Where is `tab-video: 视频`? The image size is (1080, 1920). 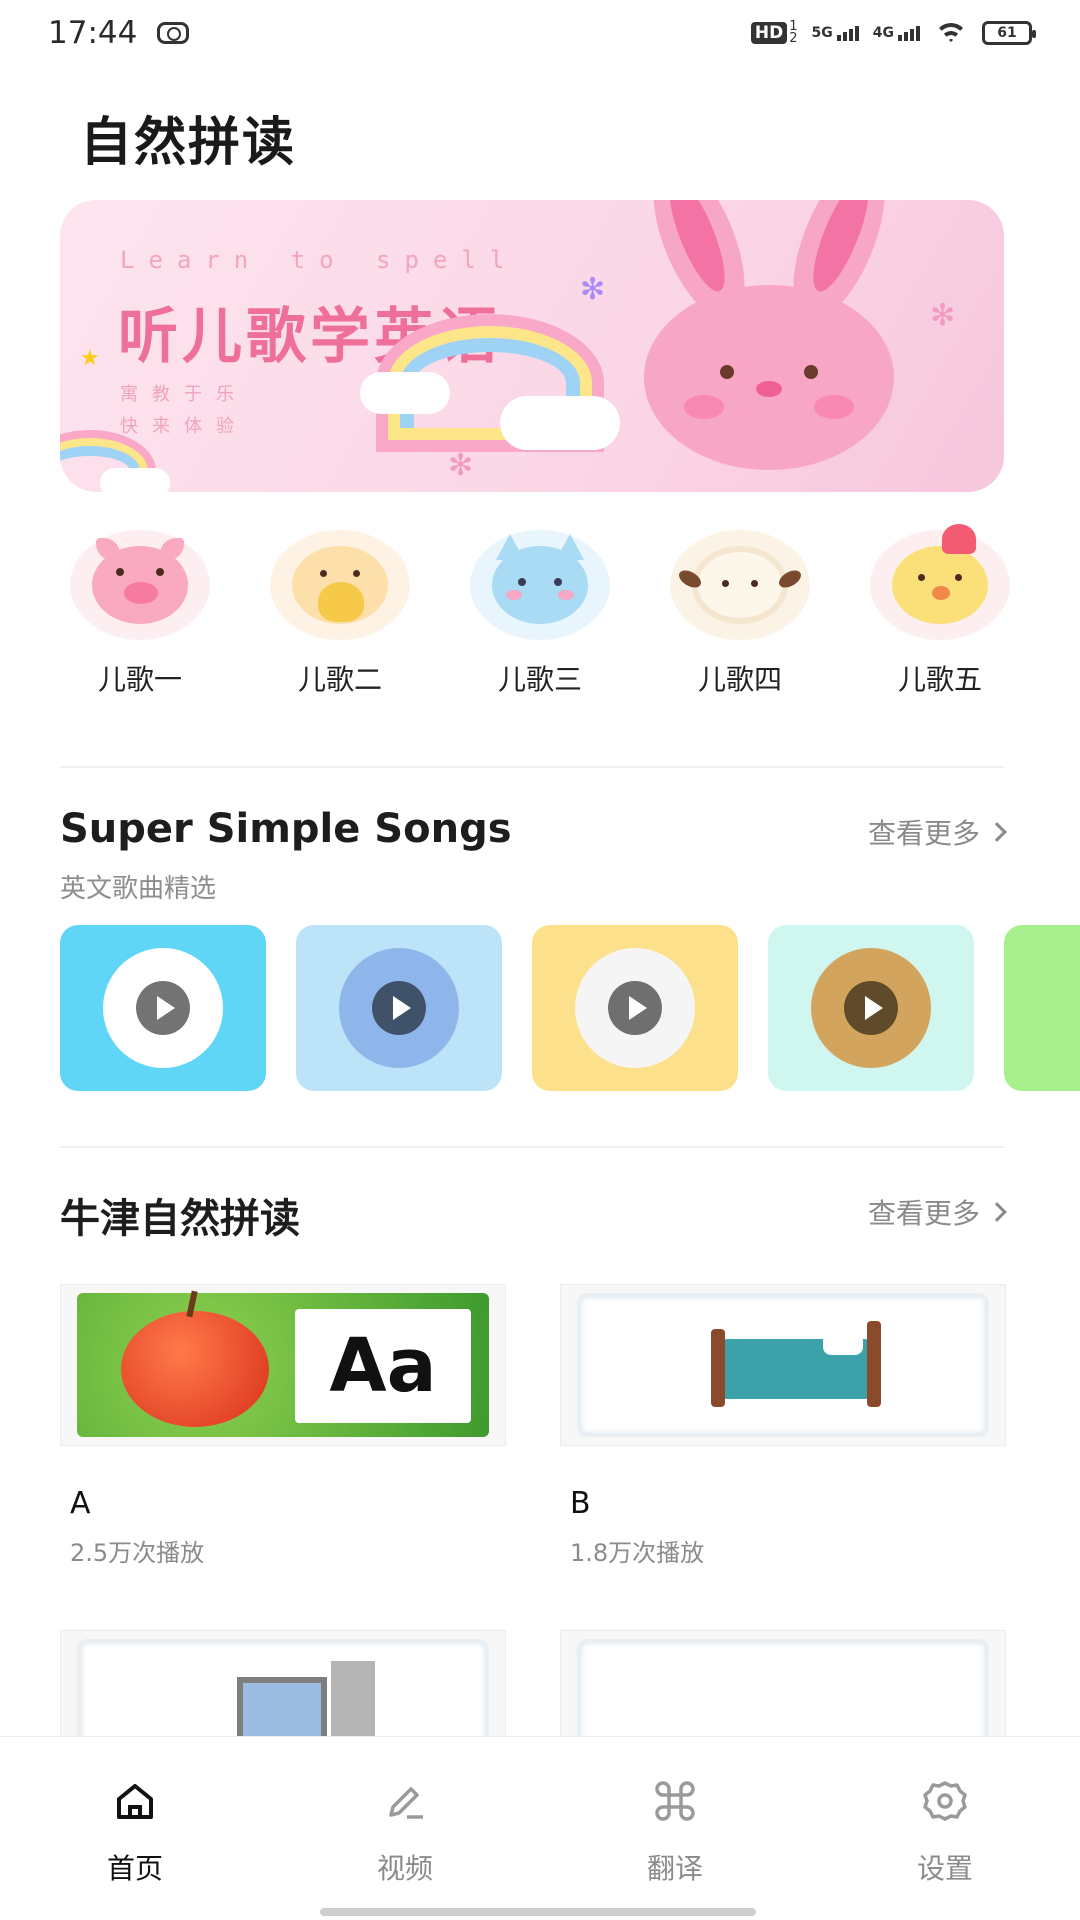
tab-video: 视频 is located at coordinates (405, 1828).